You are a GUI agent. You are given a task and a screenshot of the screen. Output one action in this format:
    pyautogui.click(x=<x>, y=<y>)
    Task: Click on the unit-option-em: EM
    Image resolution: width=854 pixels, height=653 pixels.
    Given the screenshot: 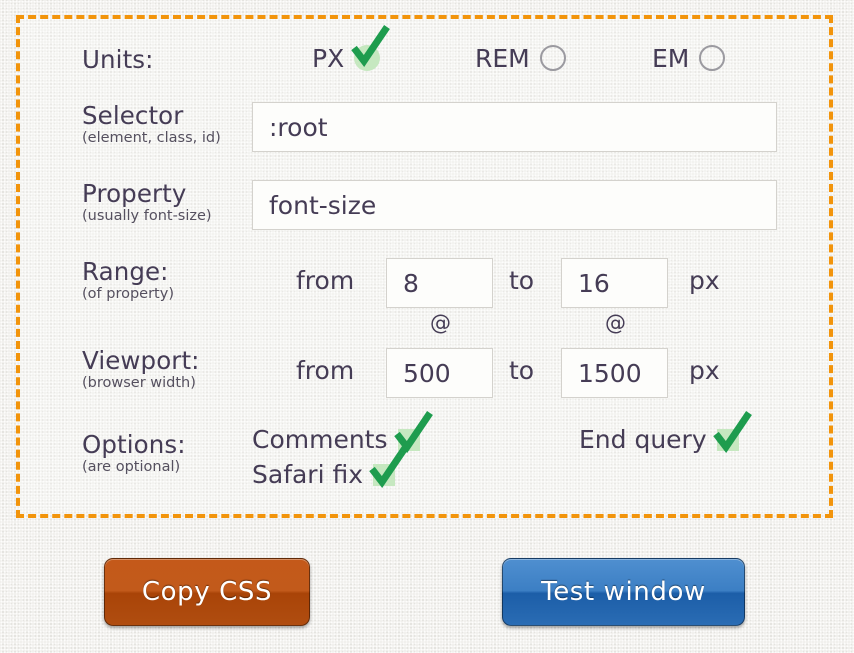 What is the action you would take?
    pyautogui.click(x=689, y=58)
    